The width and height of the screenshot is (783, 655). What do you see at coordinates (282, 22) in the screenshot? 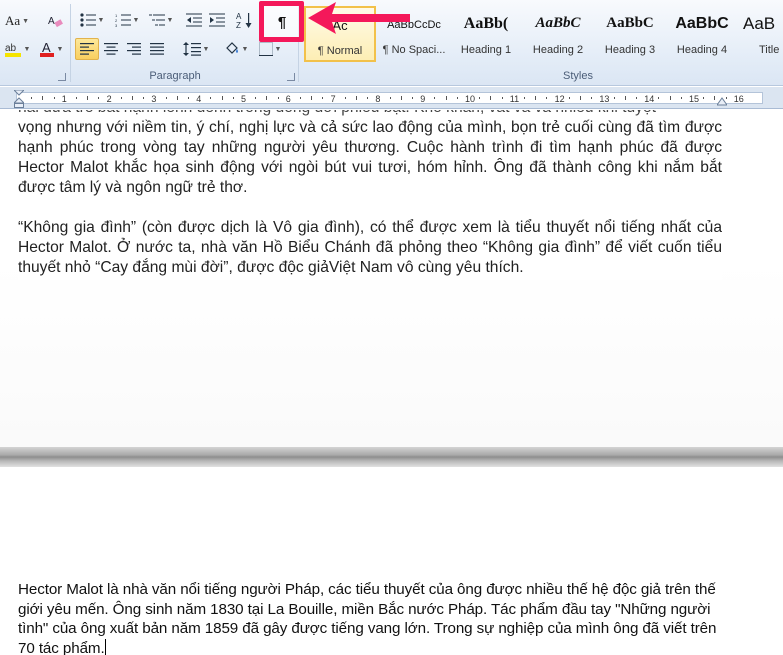
I see `show-hide-formatting-button: ¶` at bounding box center [282, 22].